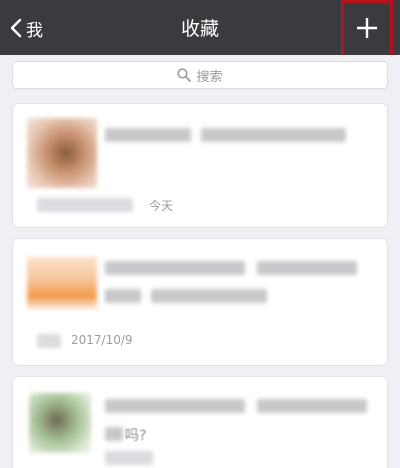 The image size is (400, 468). Describe the element at coordinates (367, 29) in the screenshot. I see `highlight-box` at that location.